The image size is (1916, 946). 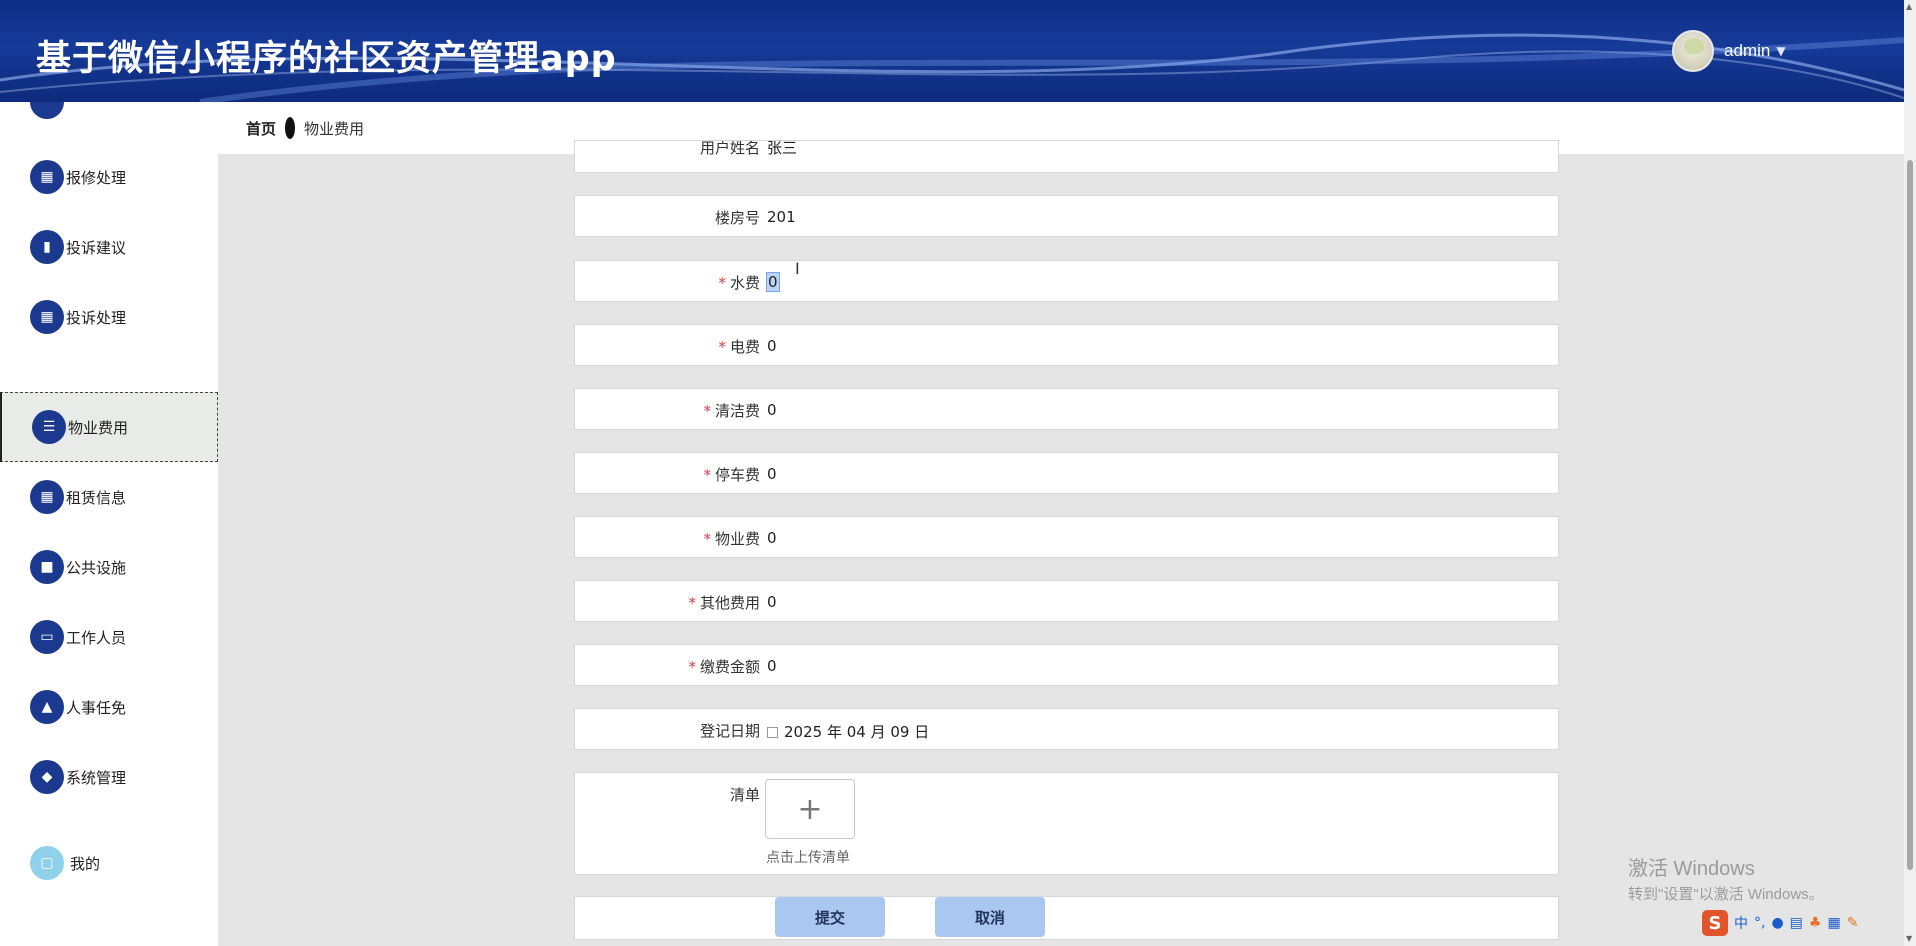 What do you see at coordinates (952, 51) in the screenshot?
I see `app-header: 基于微信小程序的社区资产管理app admin ▼` at bounding box center [952, 51].